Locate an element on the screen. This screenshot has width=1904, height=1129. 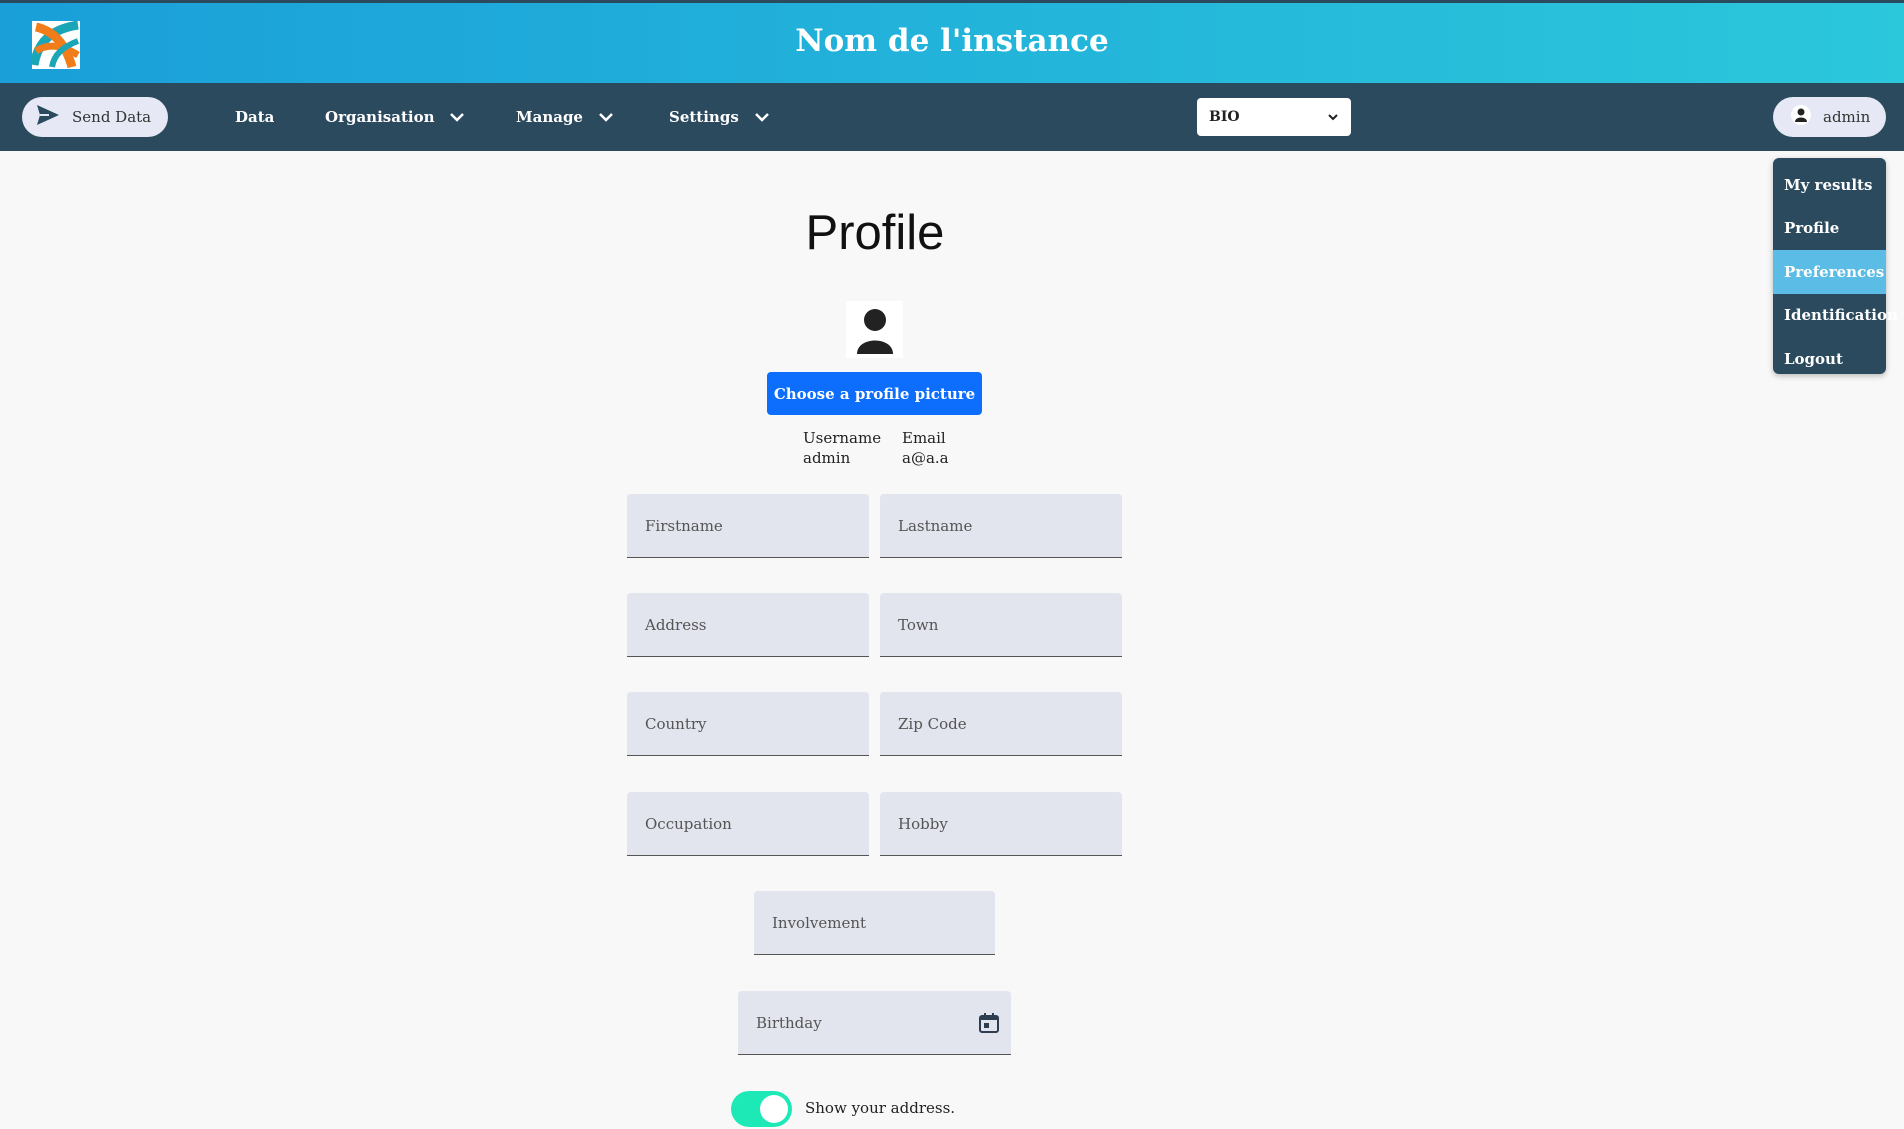
zip-code-field: Zip Code is located at coordinates (1001, 724).